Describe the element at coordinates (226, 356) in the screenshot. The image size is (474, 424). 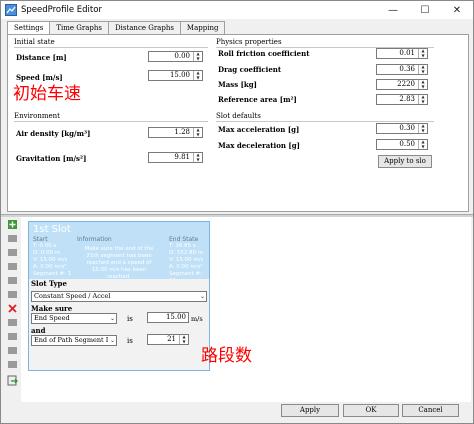
I see `annotation-segment-count: 路段数` at that location.